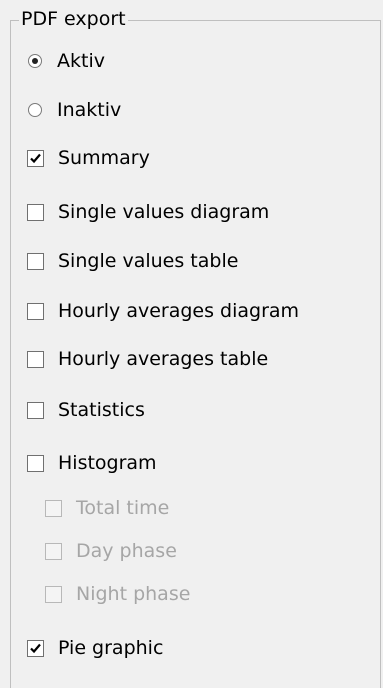 This screenshot has width=383, height=688. What do you see at coordinates (73, 19) in the screenshot?
I see `groupbox-title: PDF export` at bounding box center [73, 19].